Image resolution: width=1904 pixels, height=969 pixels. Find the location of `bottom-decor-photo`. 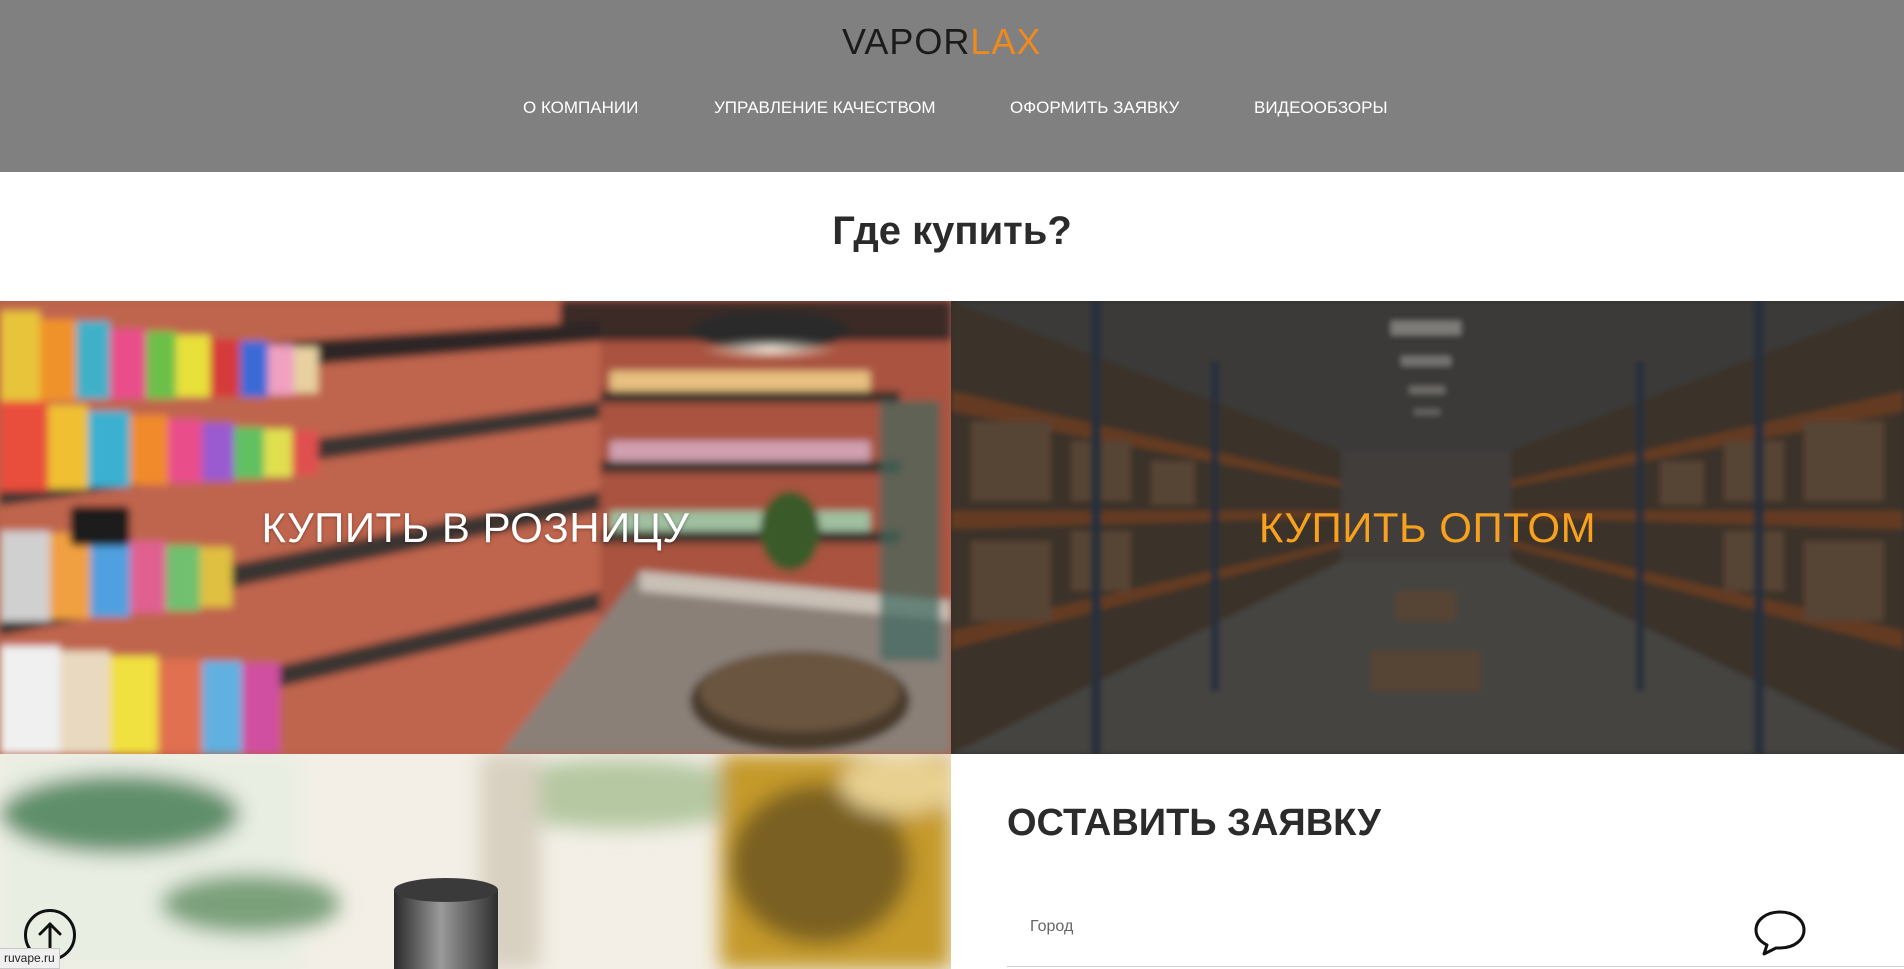

bottom-decor-photo is located at coordinates (475, 861).